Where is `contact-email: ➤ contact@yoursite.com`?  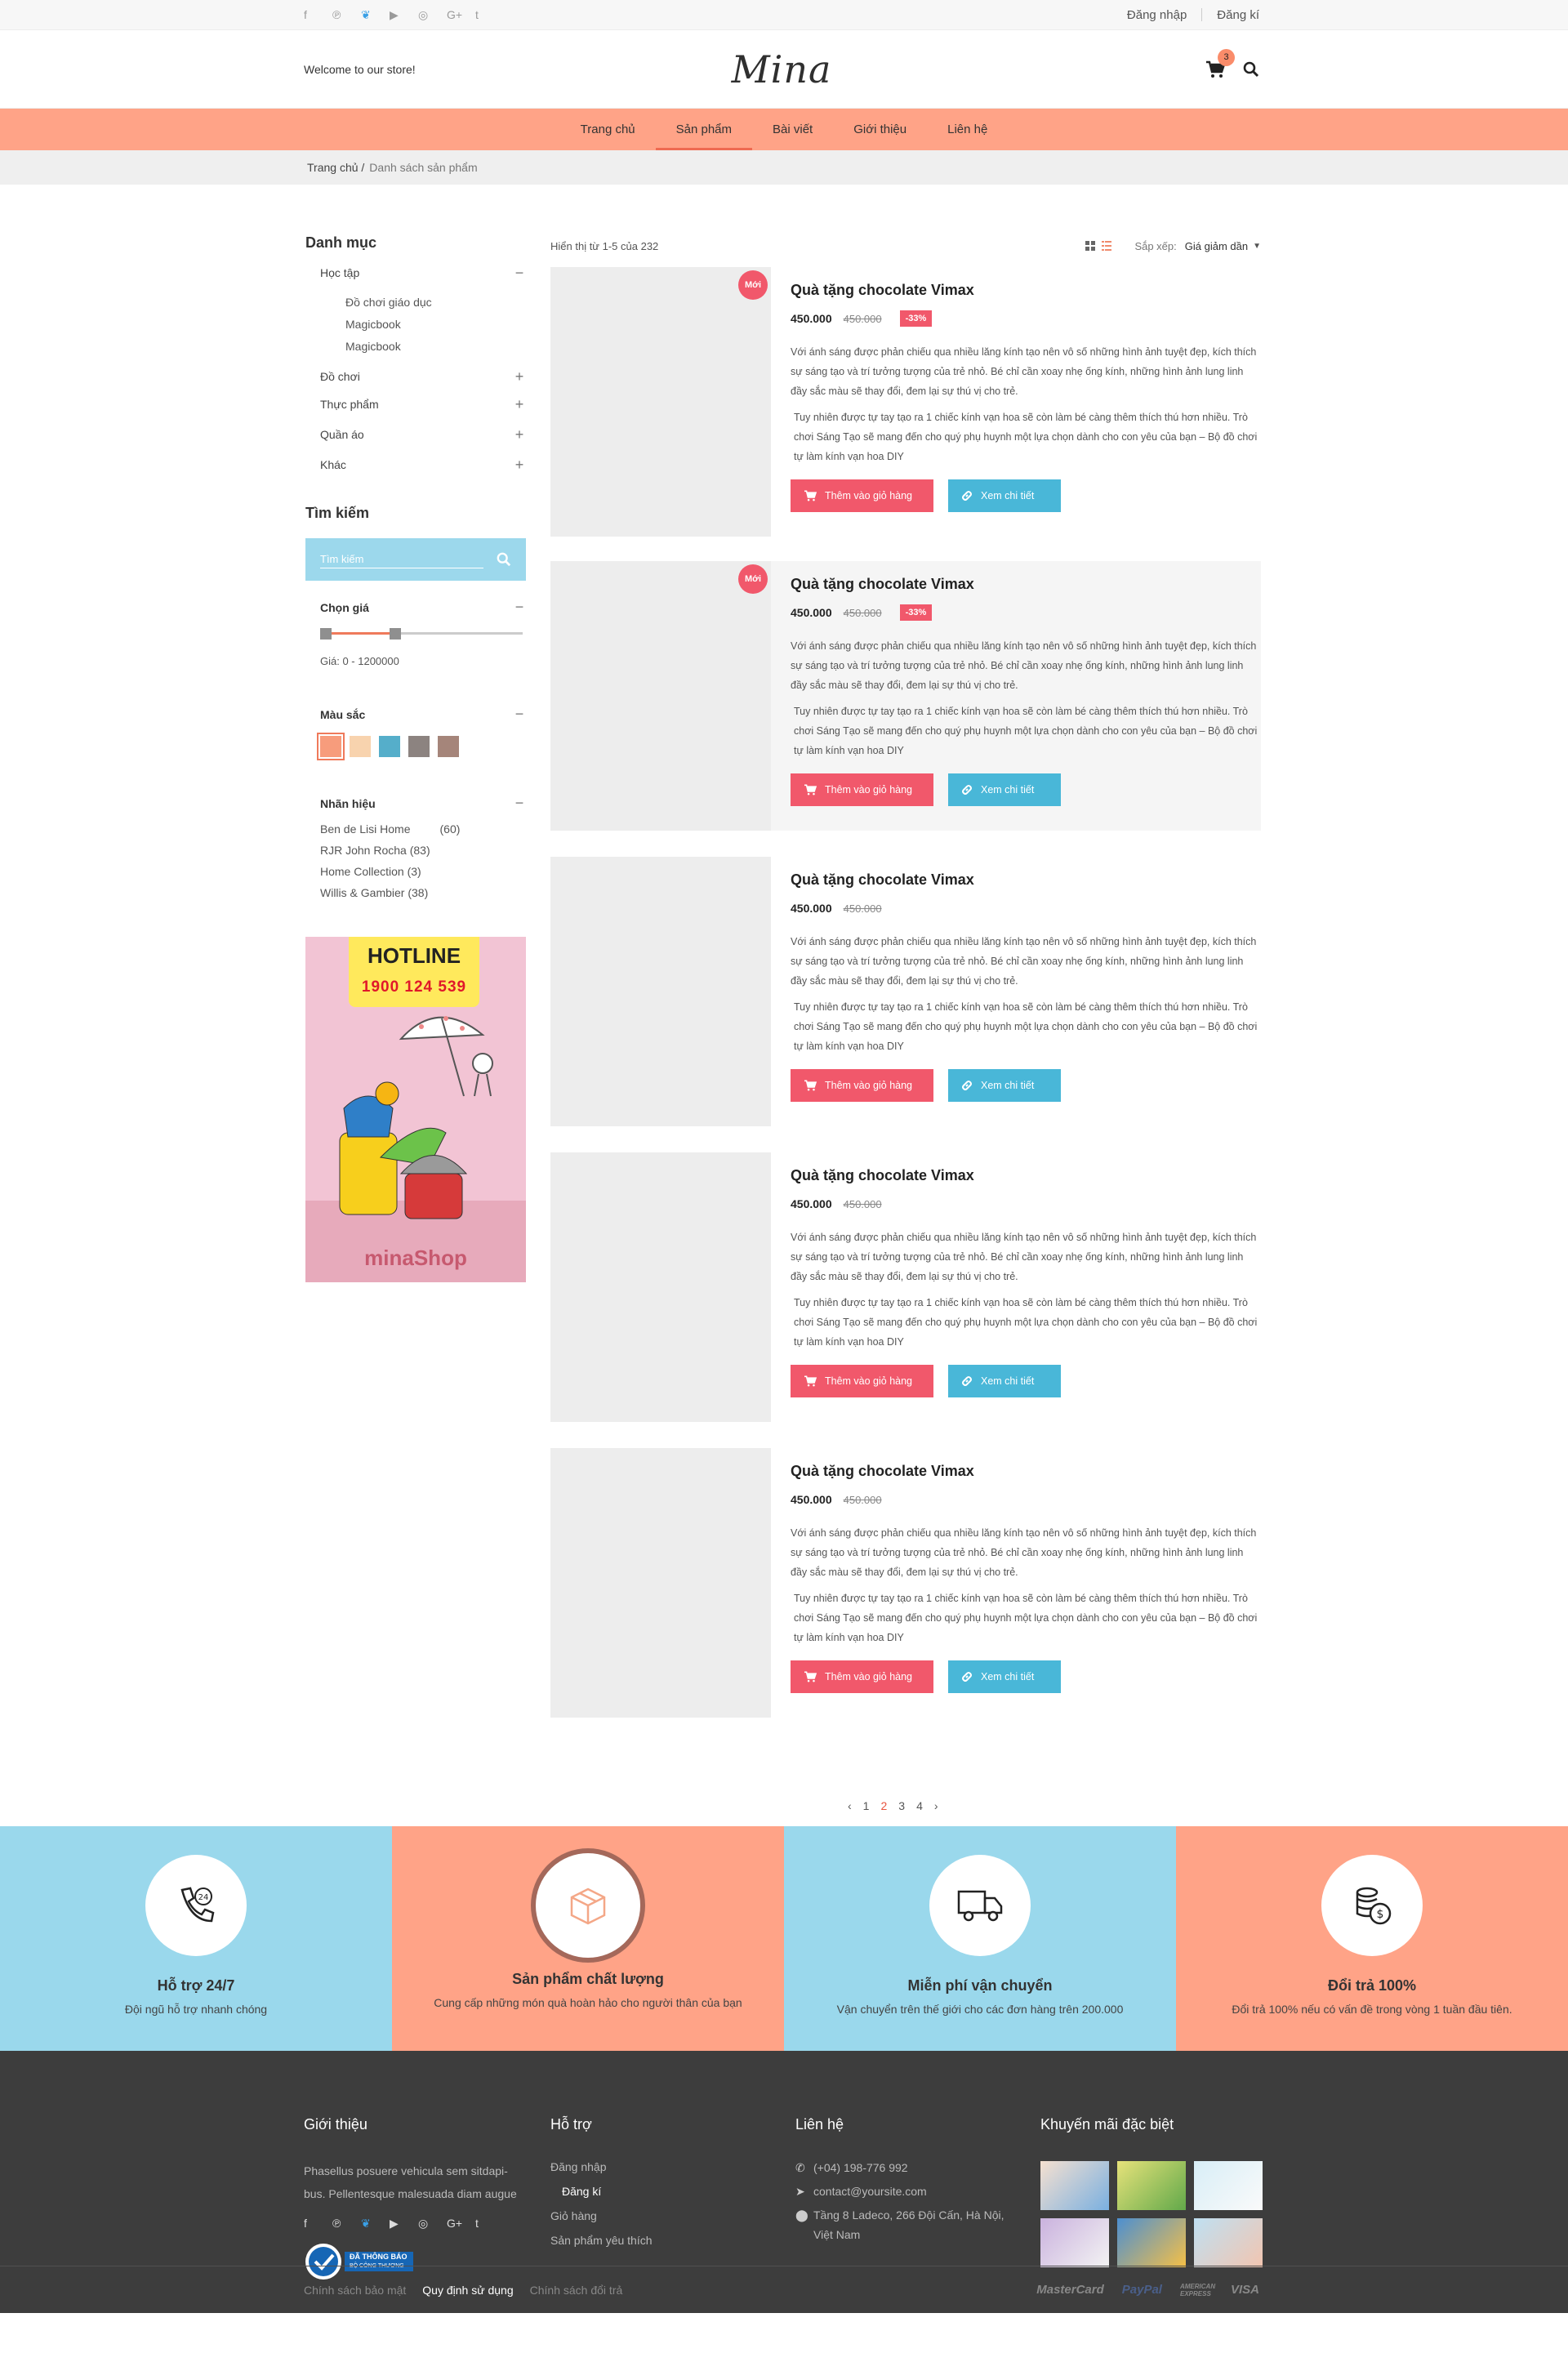
contact-email: ➤ contact@yoursite.com is located at coordinates (905, 2191).